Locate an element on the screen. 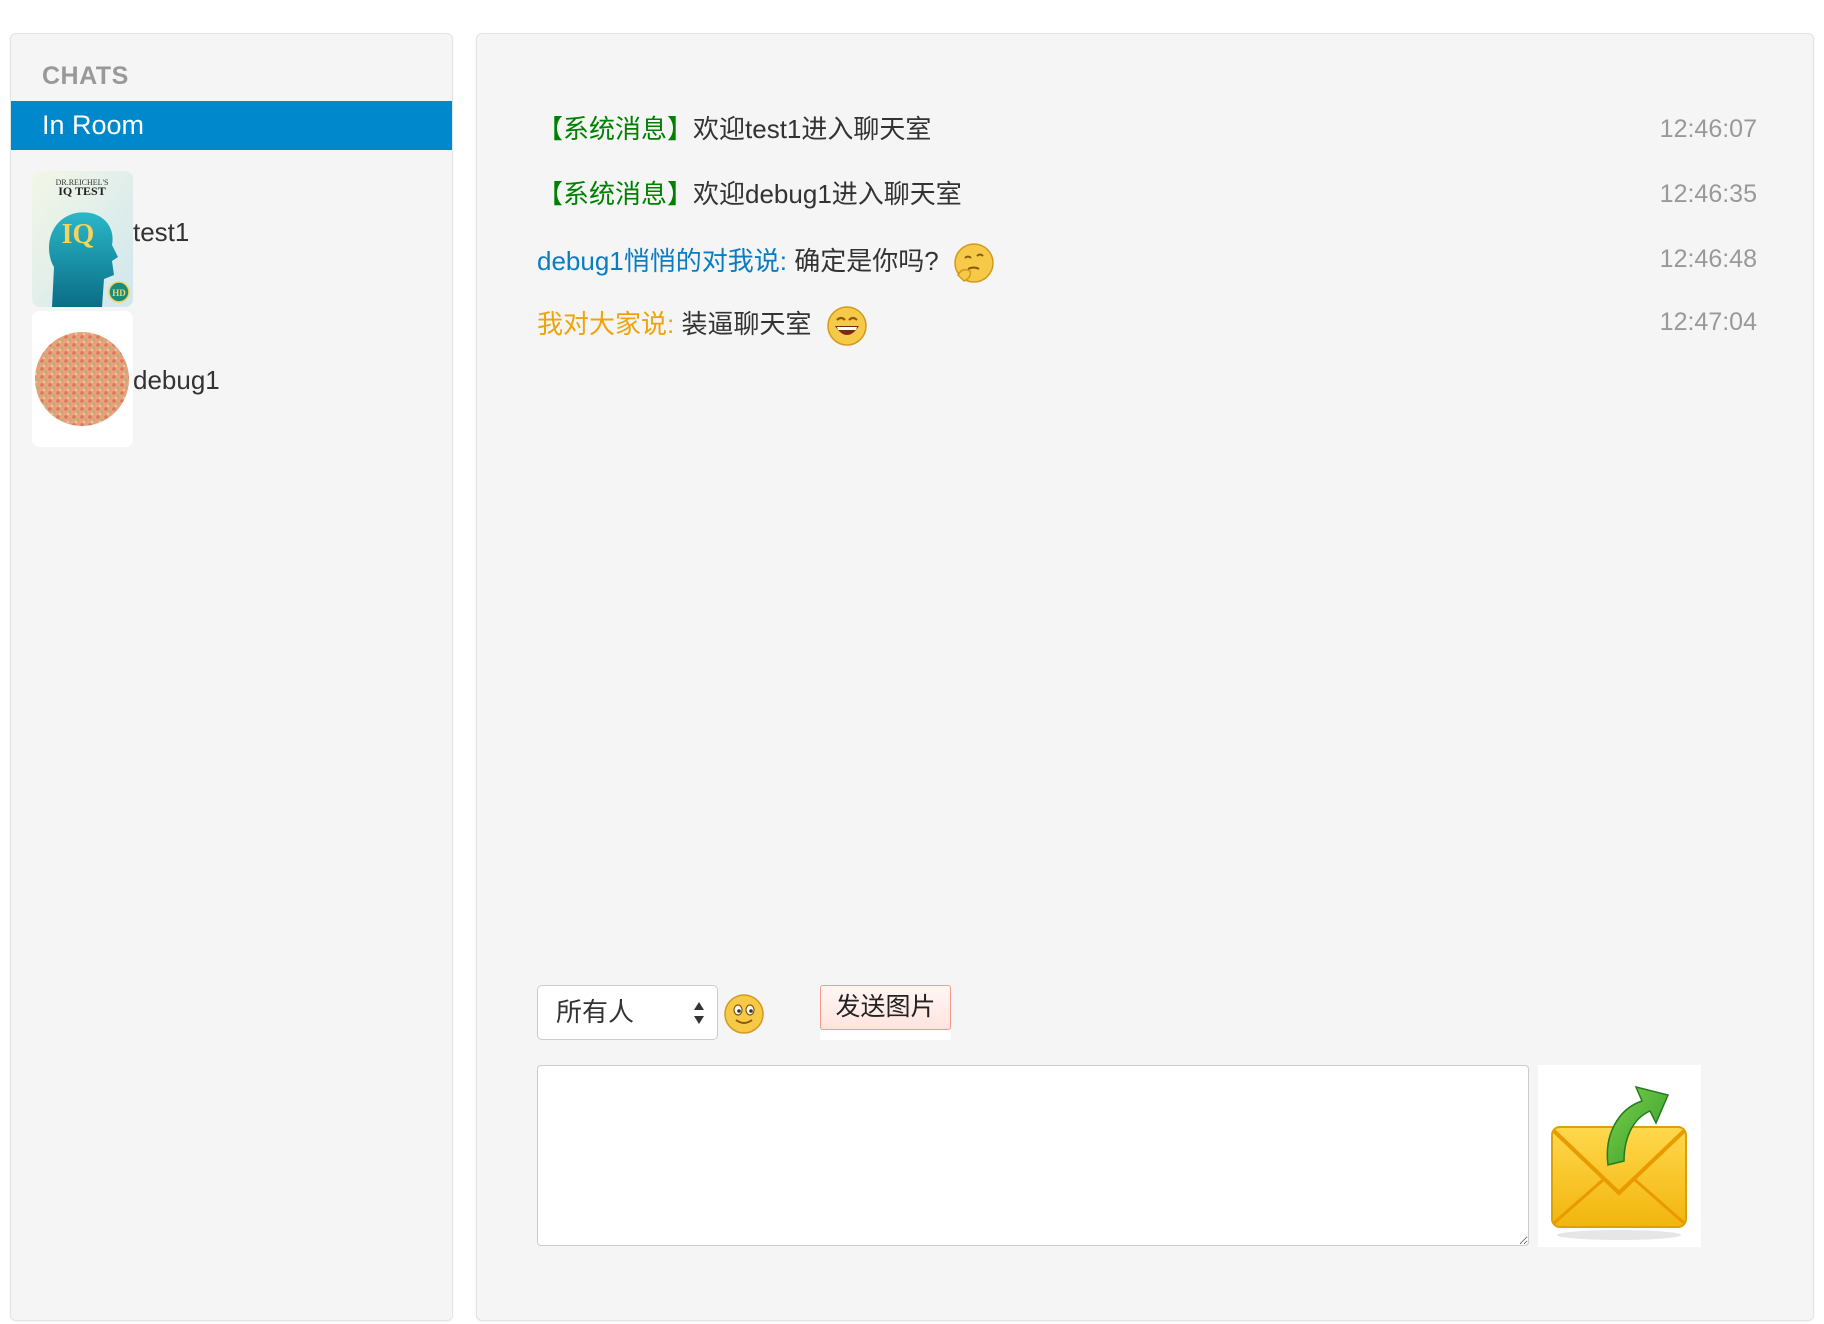  message-time: 12:46:48 is located at coordinates (1708, 259).